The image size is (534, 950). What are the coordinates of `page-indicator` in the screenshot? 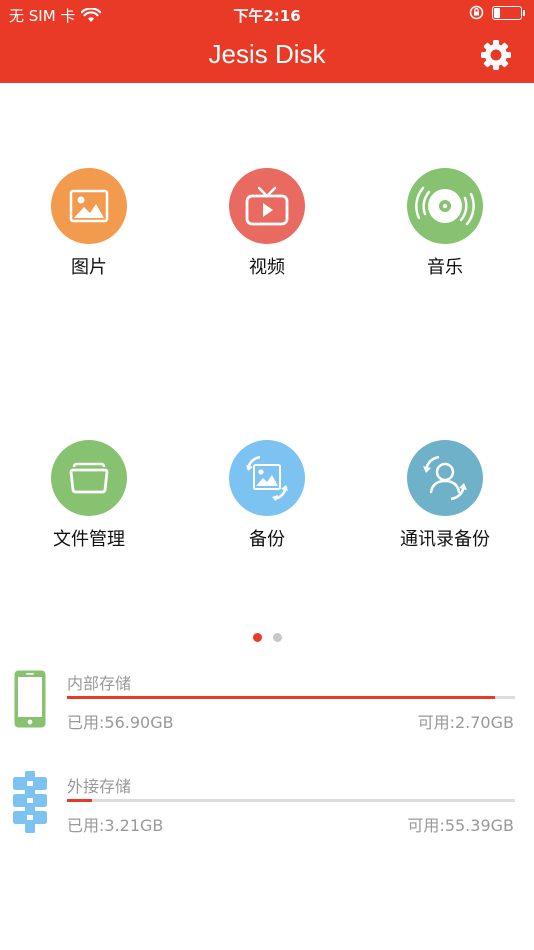 It's located at (267, 637).